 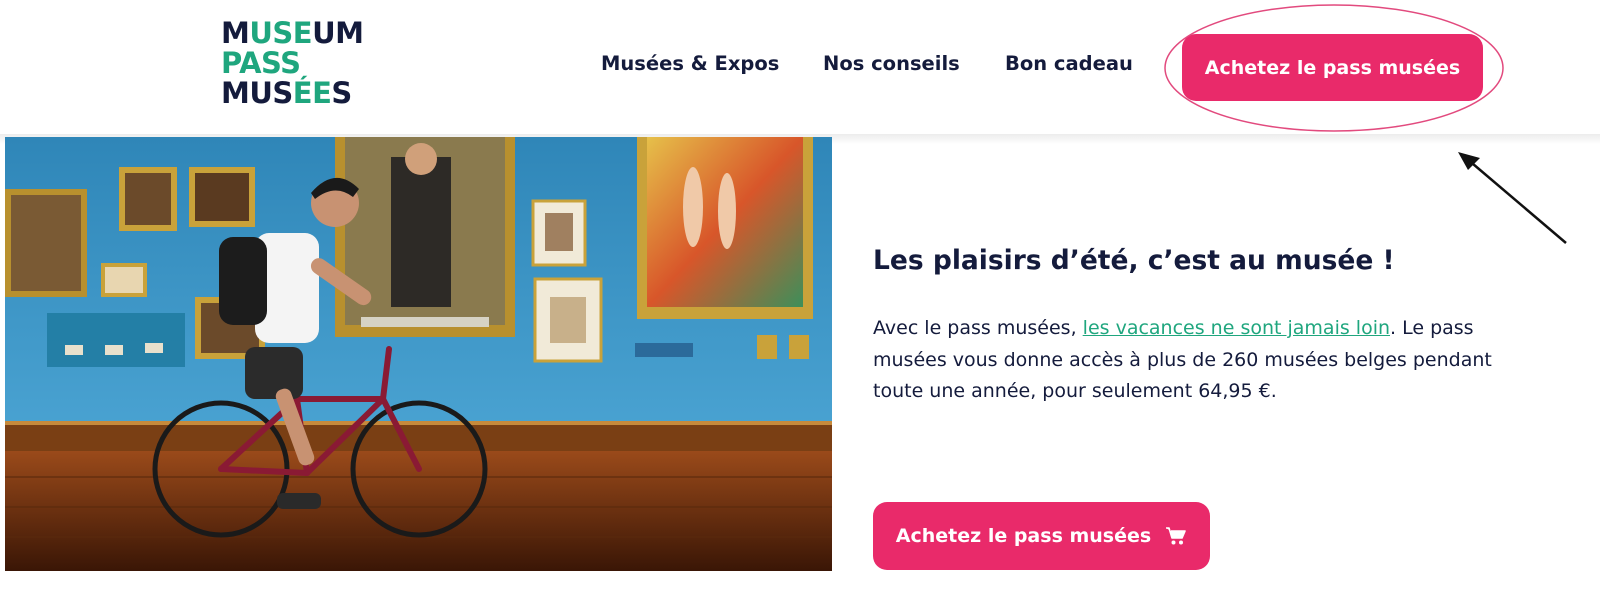 I want to click on header-buy-pass-button: Achetez le pass musées, so click(x=1332, y=67).